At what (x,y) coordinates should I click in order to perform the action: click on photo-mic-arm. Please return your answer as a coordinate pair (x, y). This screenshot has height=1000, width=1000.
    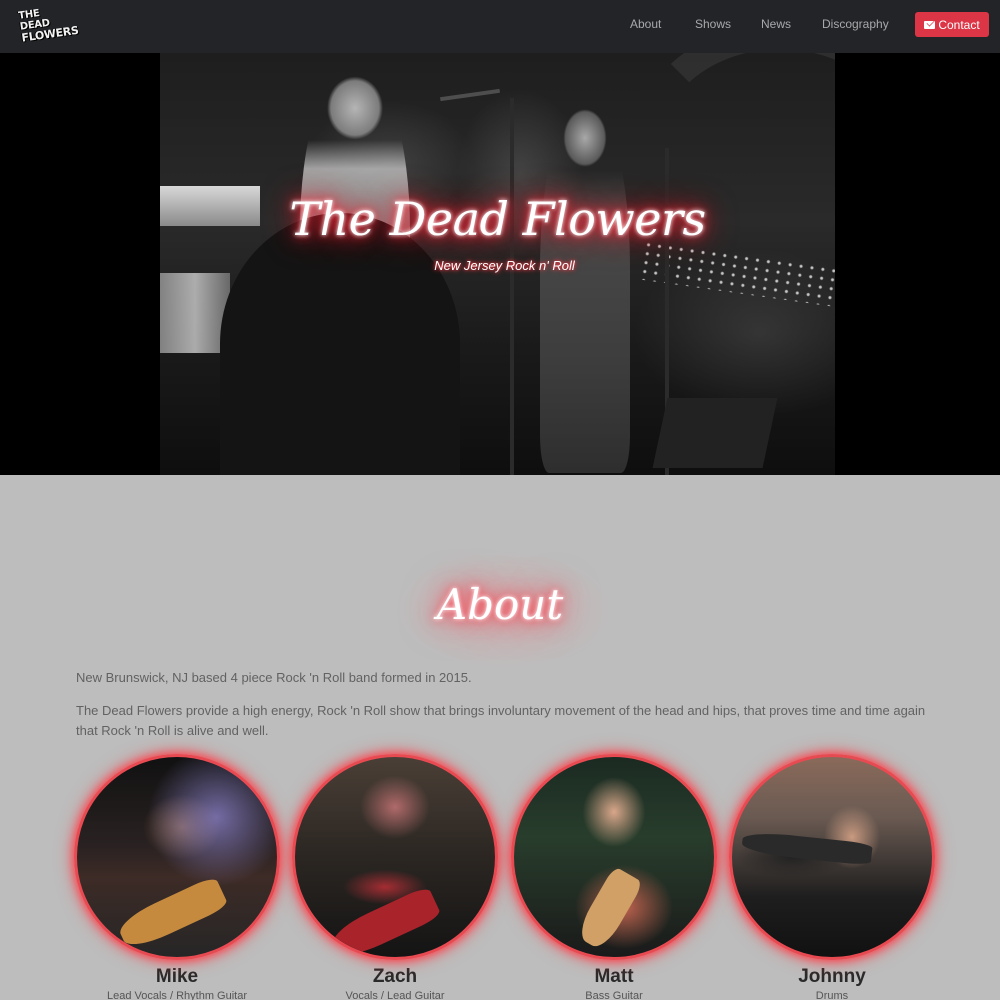
    Looking at the image, I should click on (470, 95).